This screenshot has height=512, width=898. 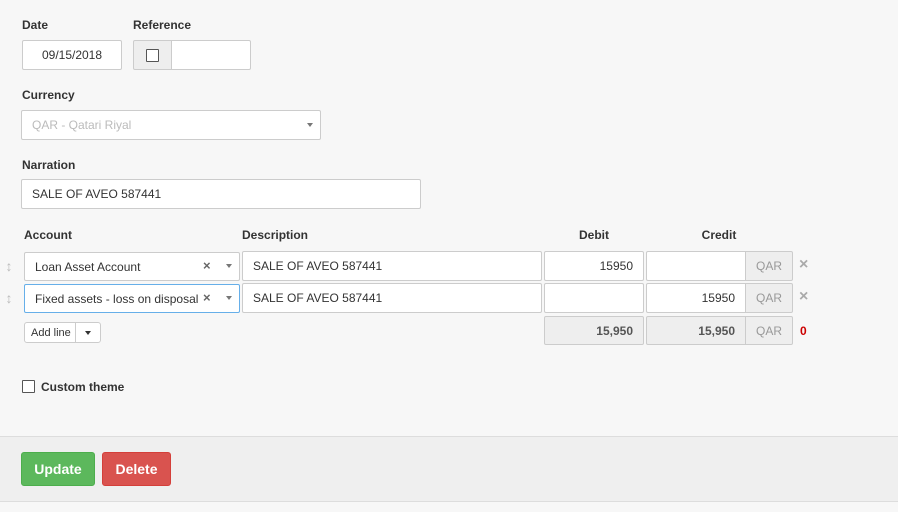 What do you see at coordinates (82, 125) in the screenshot?
I see `currency-select-value: QAR - Qatari Riyal` at bounding box center [82, 125].